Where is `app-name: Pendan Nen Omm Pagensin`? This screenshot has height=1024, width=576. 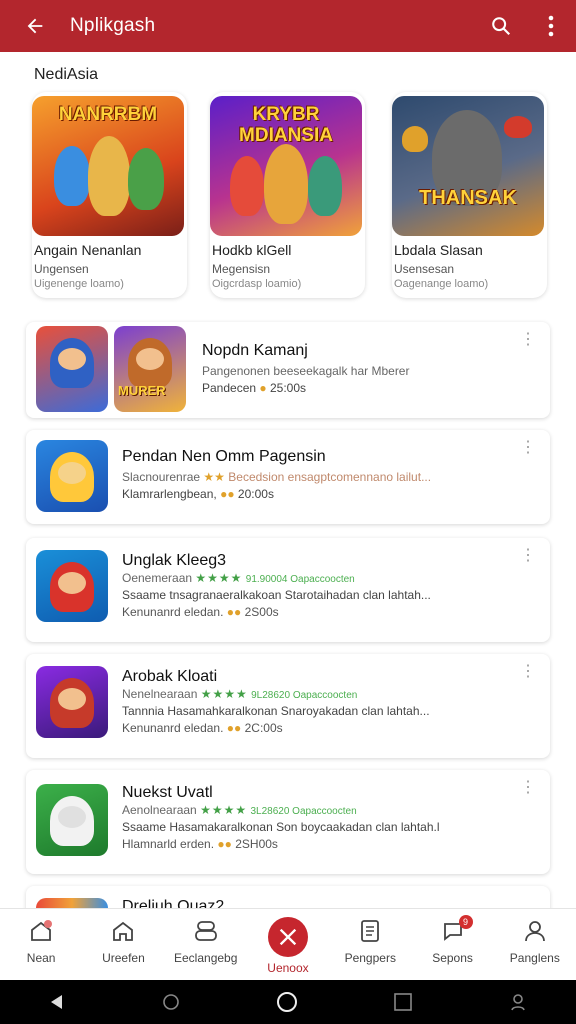
app-name: Pendan Nen Omm Pagensin is located at coordinates (224, 456).